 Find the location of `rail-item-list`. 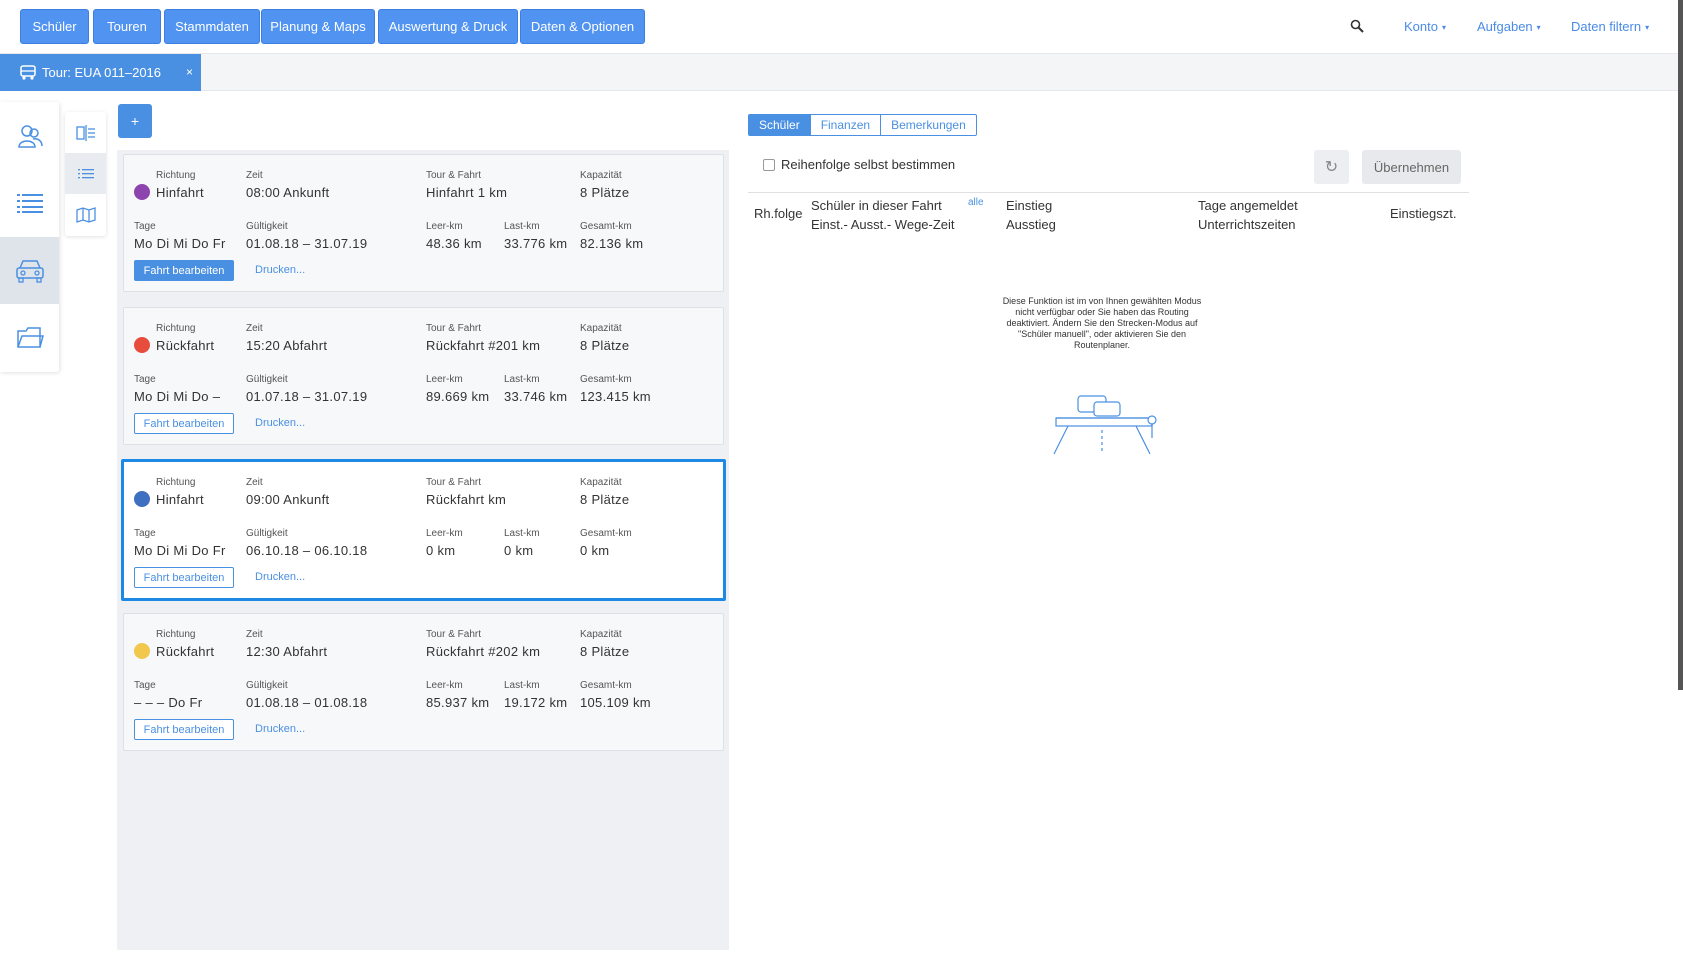

rail-item-list is located at coordinates (29, 202).